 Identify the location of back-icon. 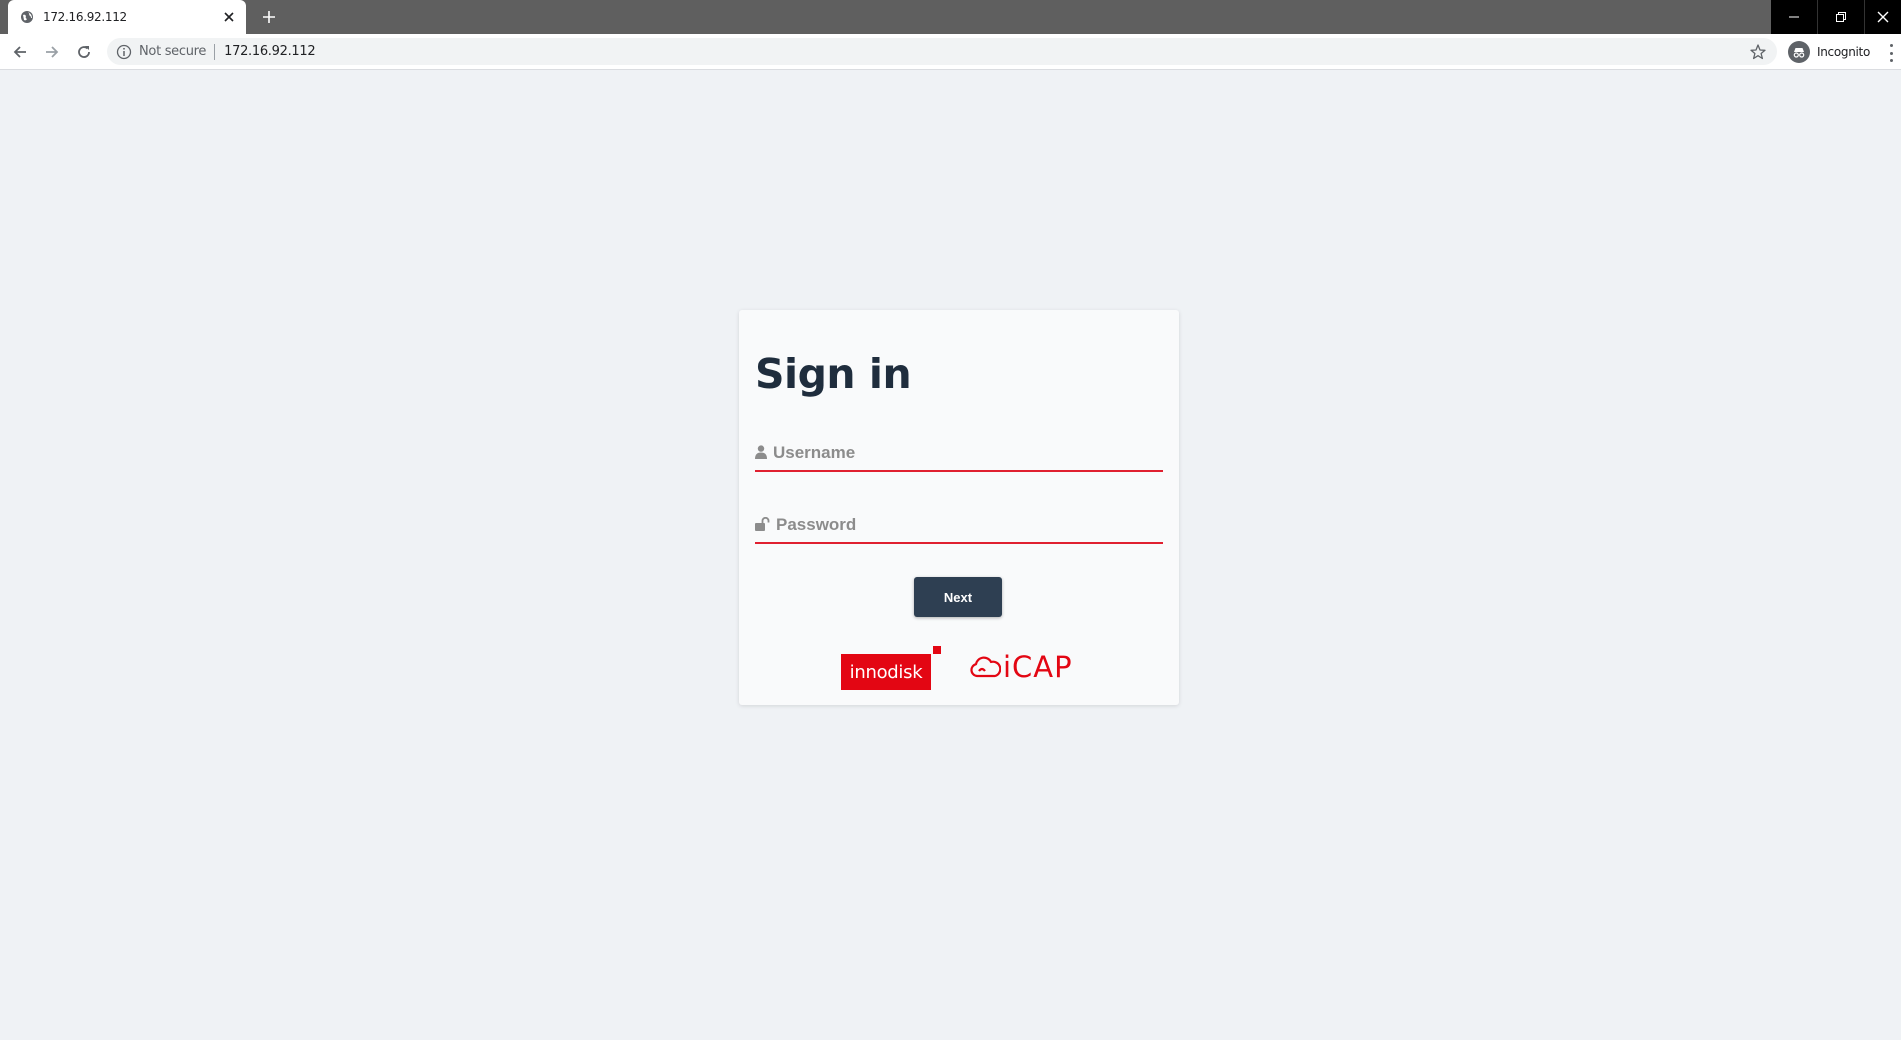
(20, 52).